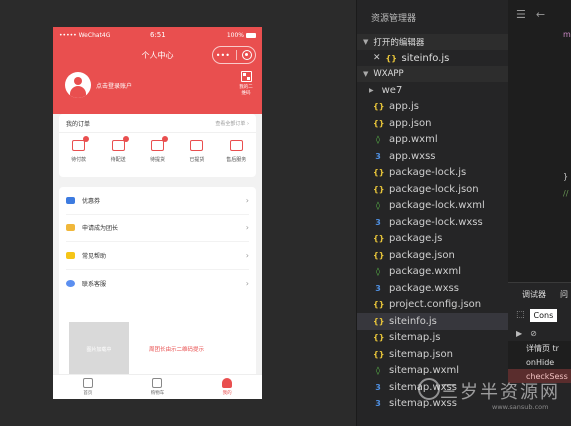  What do you see at coordinates (78, 81) in the screenshot?
I see `avatar-head-shape` at bounding box center [78, 81].